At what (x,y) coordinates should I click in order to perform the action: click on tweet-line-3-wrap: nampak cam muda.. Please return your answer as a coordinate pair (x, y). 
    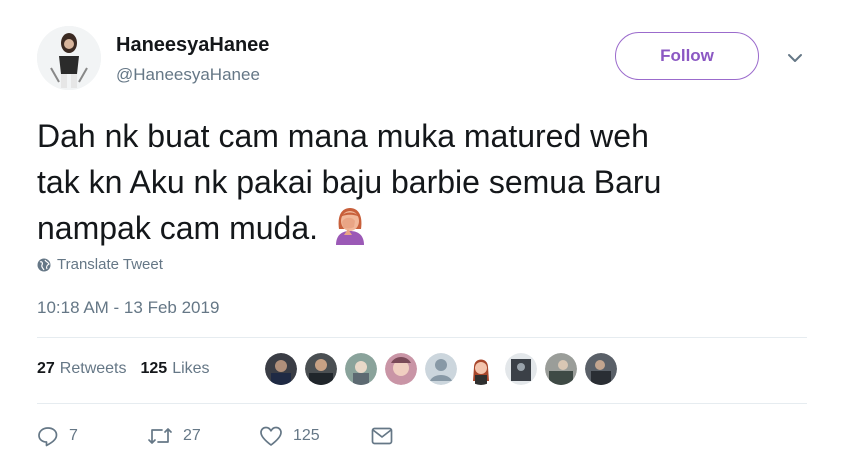
    Looking at the image, I should click on (432, 228).